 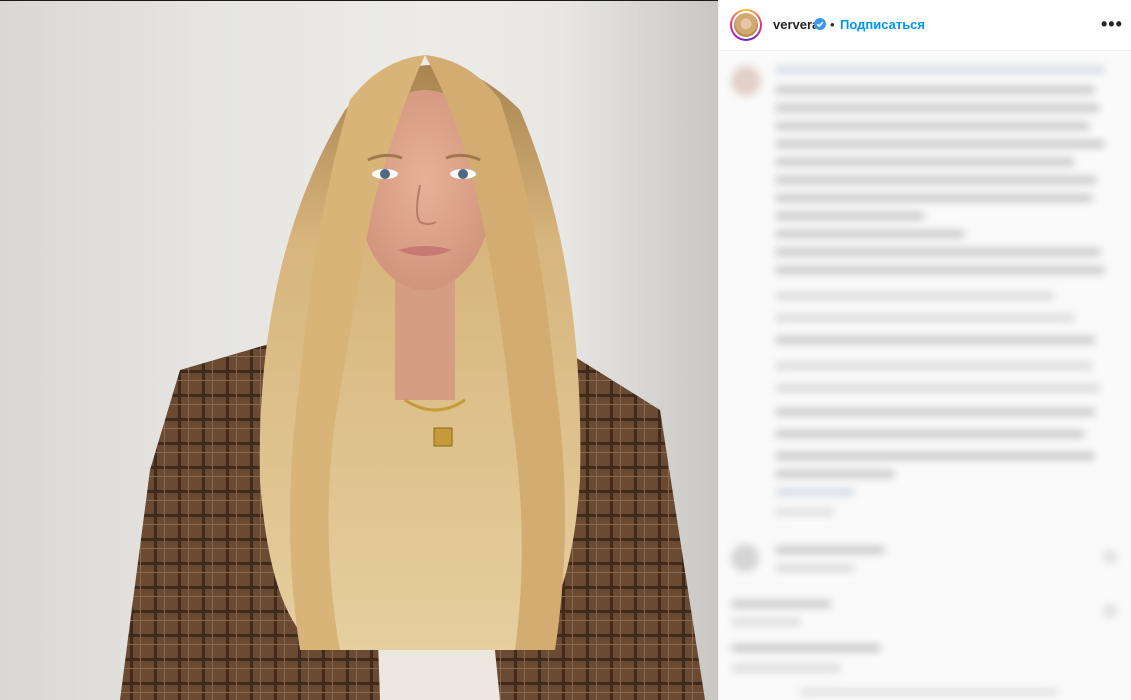 I want to click on username-link: ververa, so click(x=796, y=24).